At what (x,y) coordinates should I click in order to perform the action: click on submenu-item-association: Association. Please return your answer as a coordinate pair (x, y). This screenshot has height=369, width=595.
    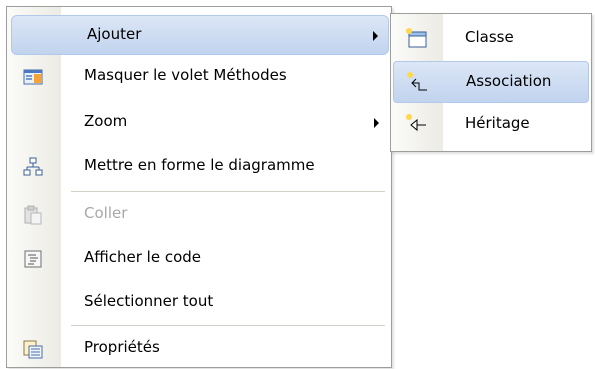
    Looking at the image, I should click on (491, 82).